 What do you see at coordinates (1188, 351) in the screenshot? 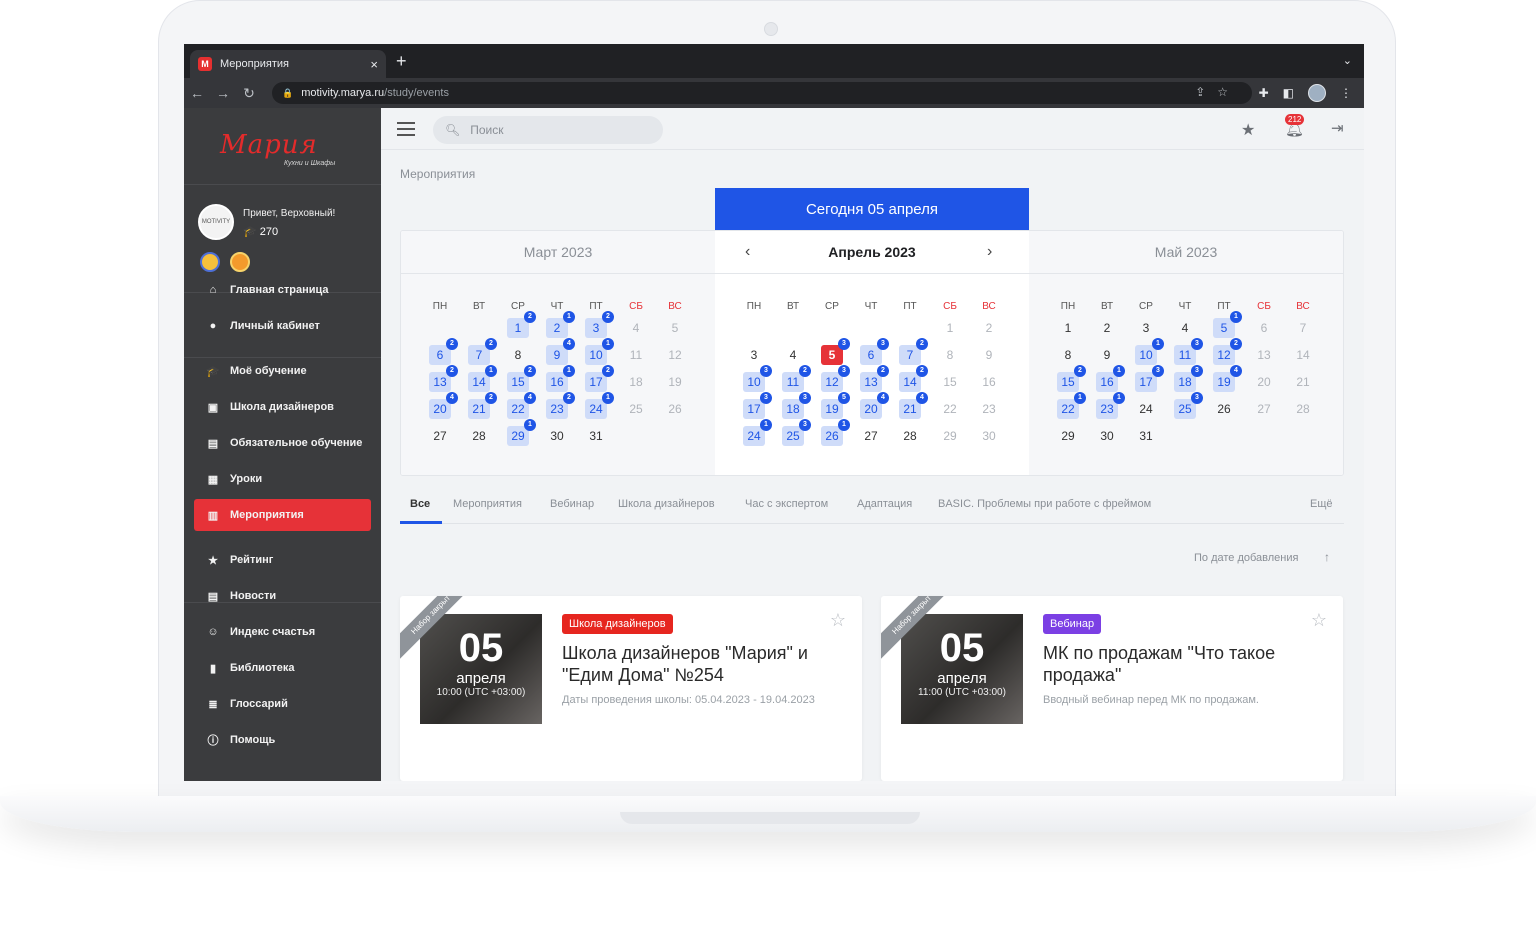
I see `calendar-day: 11 3` at bounding box center [1188, 351].